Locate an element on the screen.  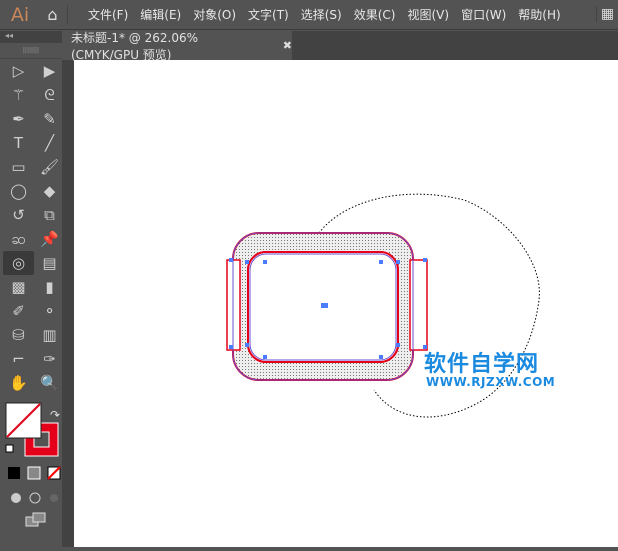
document-tab-title: 未标题-1* @ 262.06% (CMYK/GPU 预览) is located at coordinates (134, 46).